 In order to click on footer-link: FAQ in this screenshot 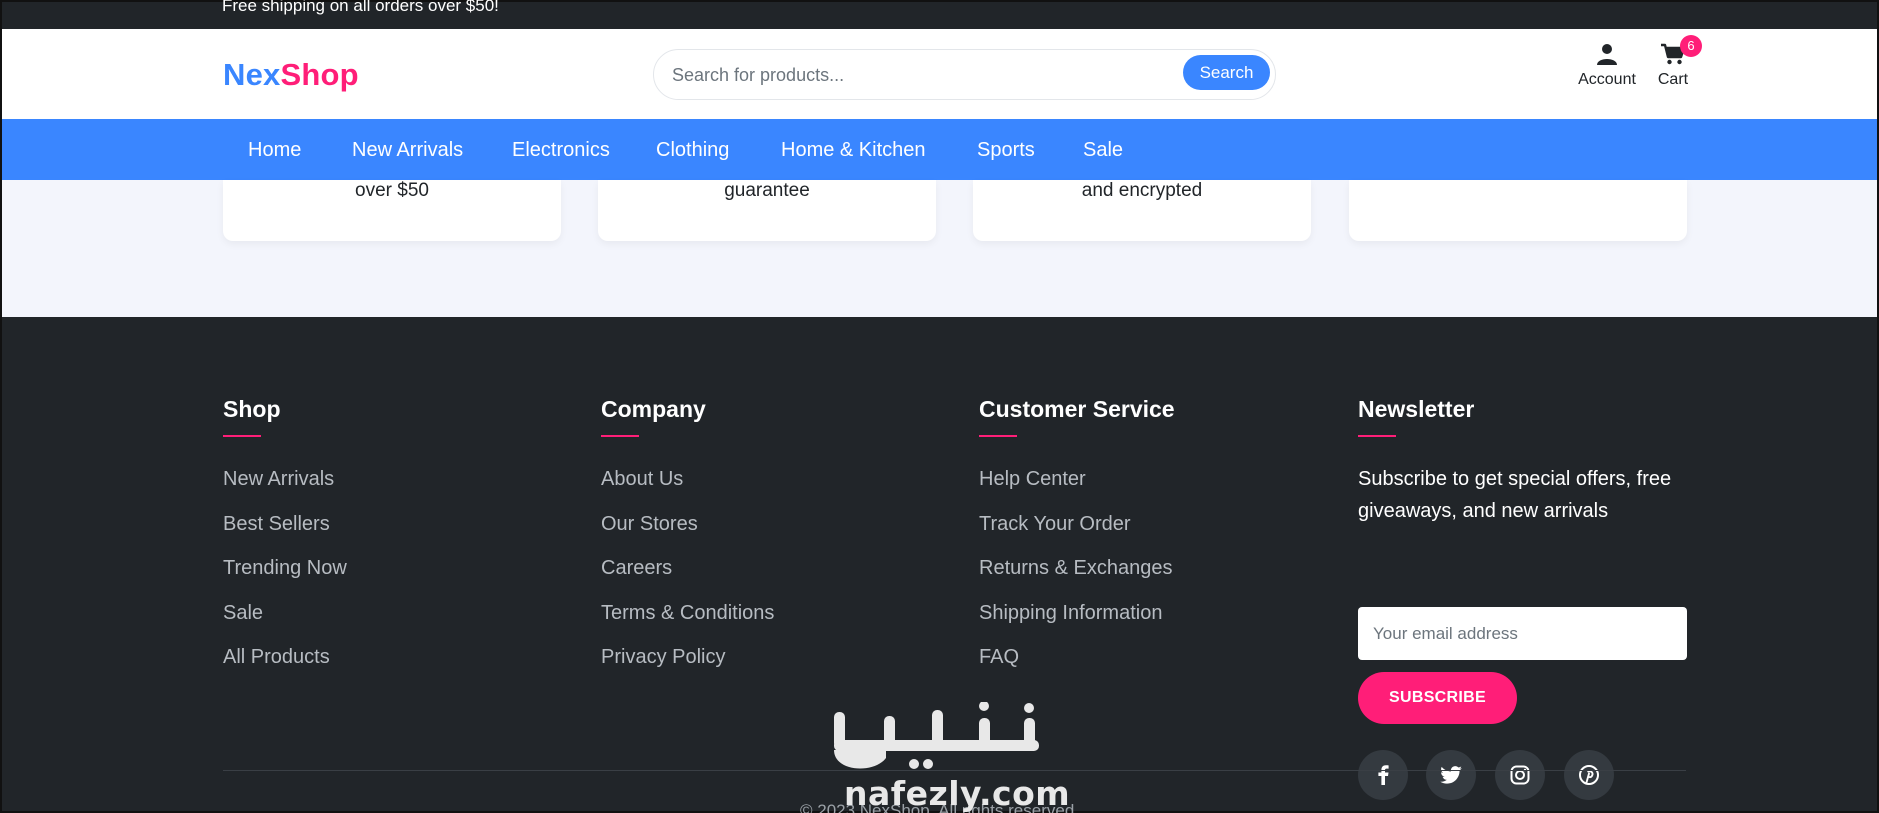, I will do `click(999, 657)`.